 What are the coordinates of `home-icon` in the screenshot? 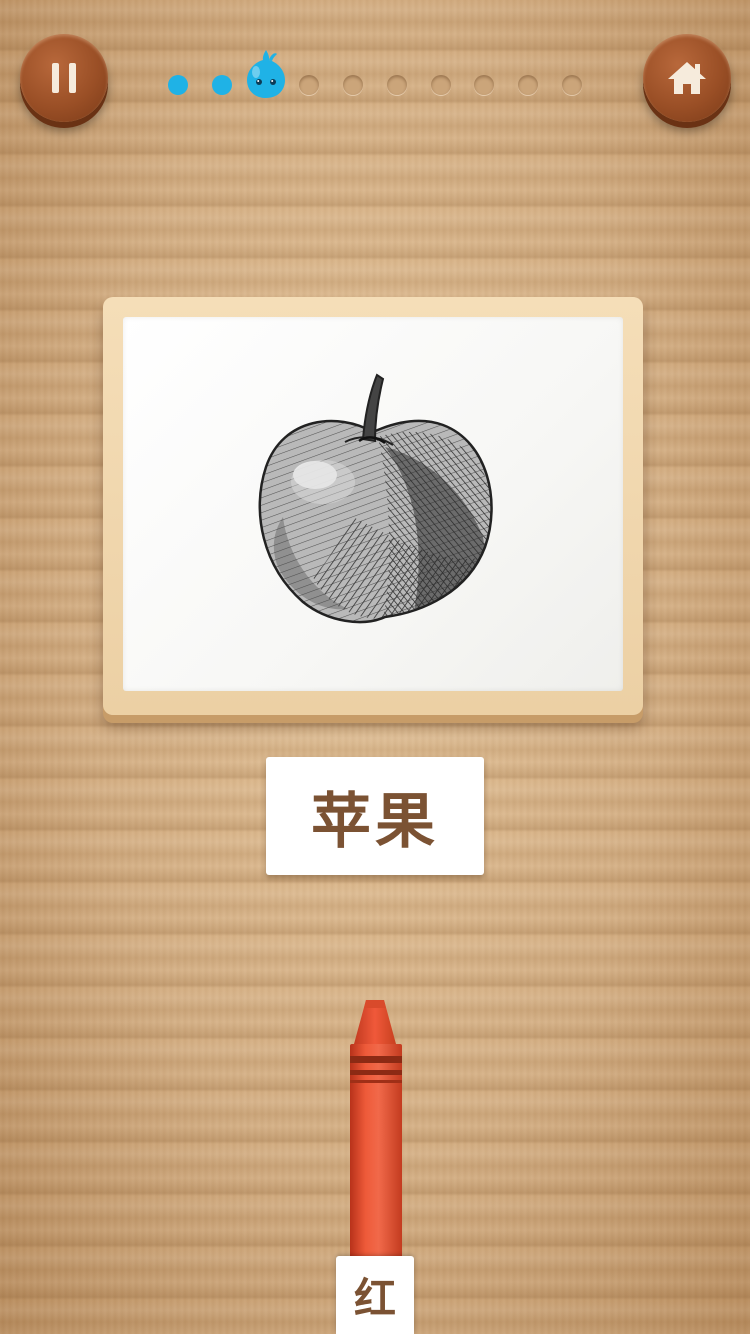 It's located at (687, 78).